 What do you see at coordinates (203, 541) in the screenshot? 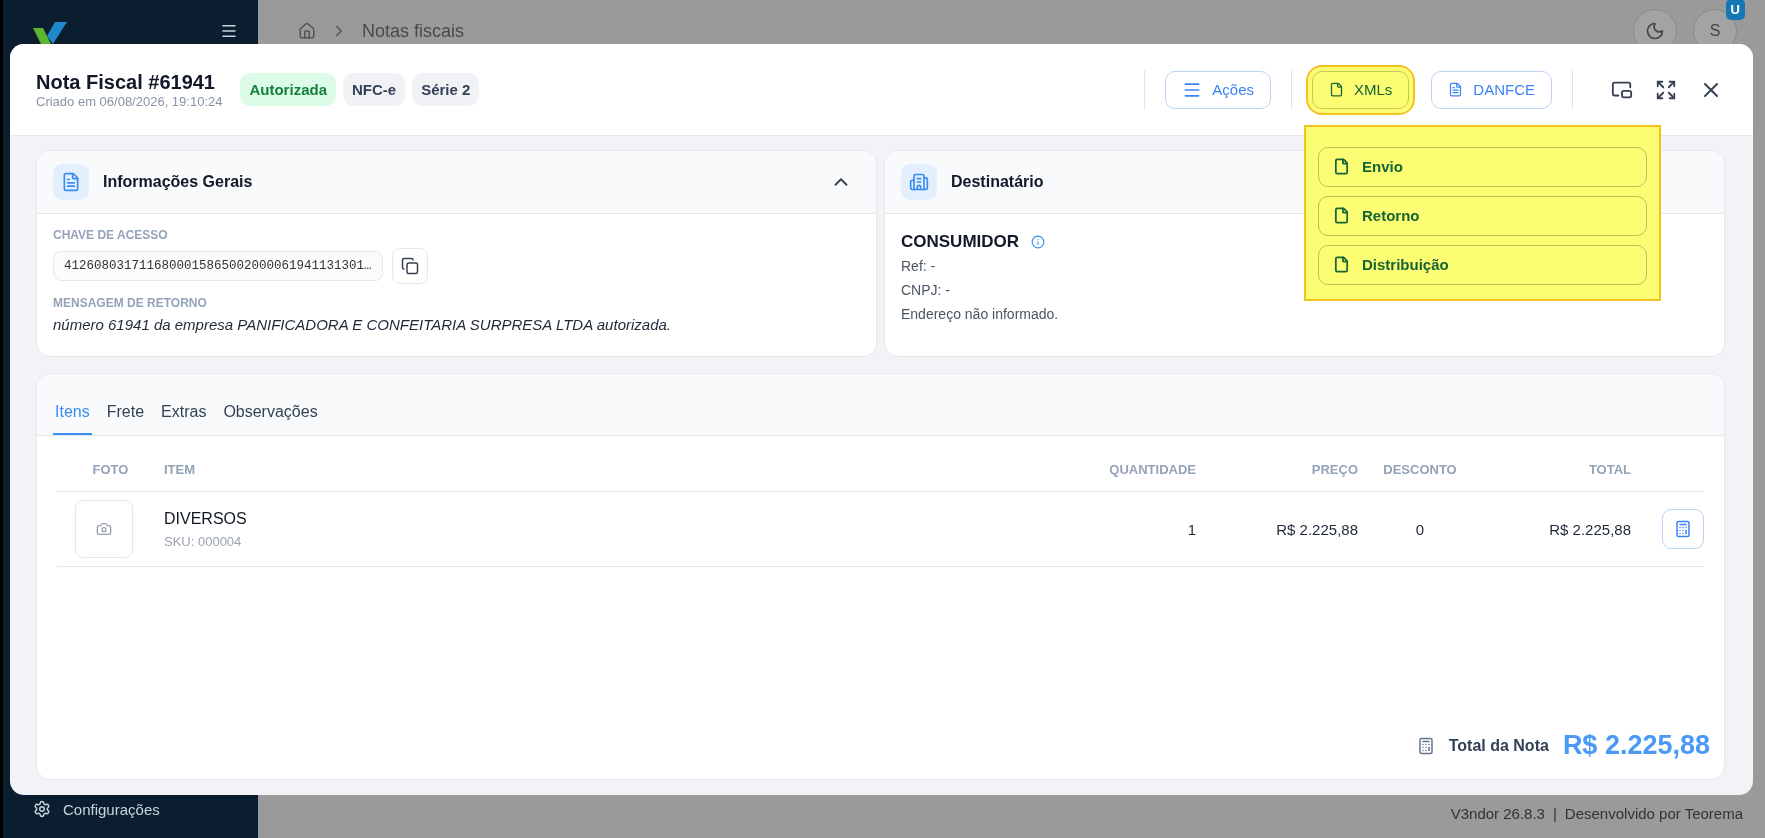
I see `item-sku: SKU: 000004` at bounding box center [203, 541].